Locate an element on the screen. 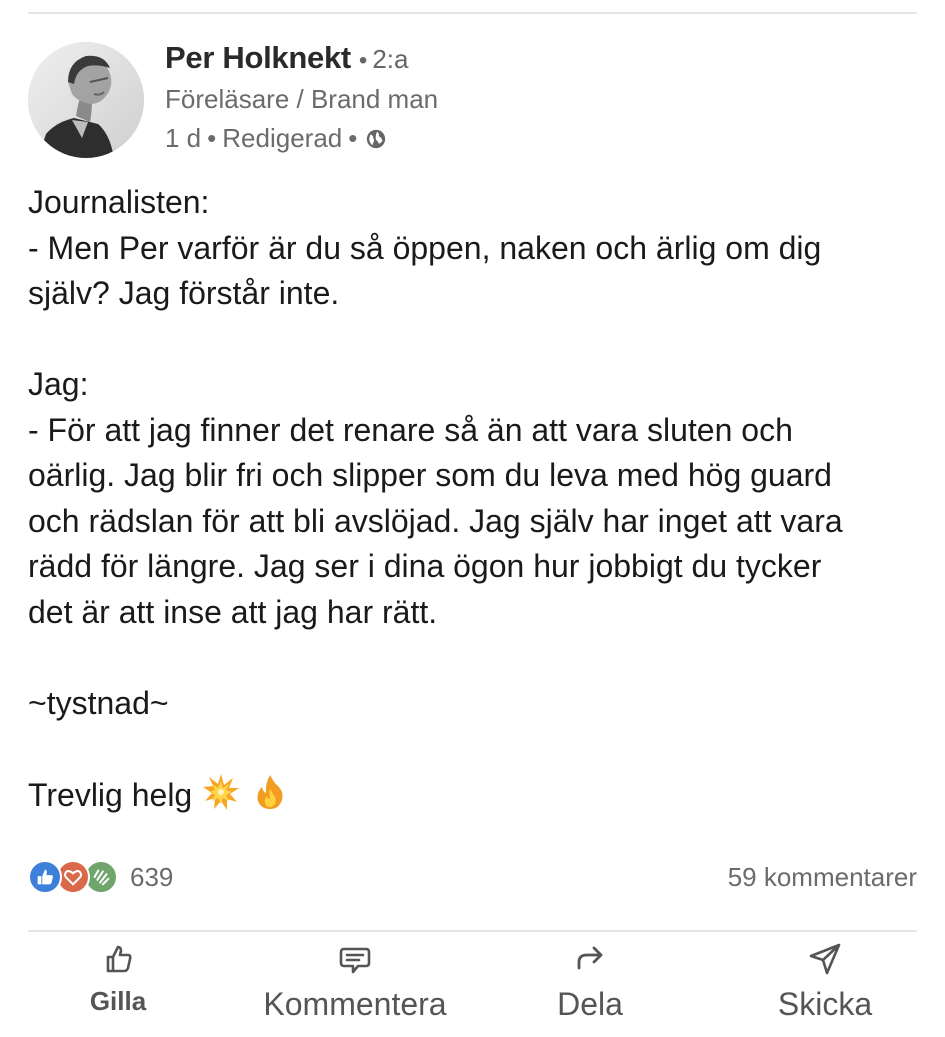  closing-text: Trevlig helg is located at coordinates (110, 794).